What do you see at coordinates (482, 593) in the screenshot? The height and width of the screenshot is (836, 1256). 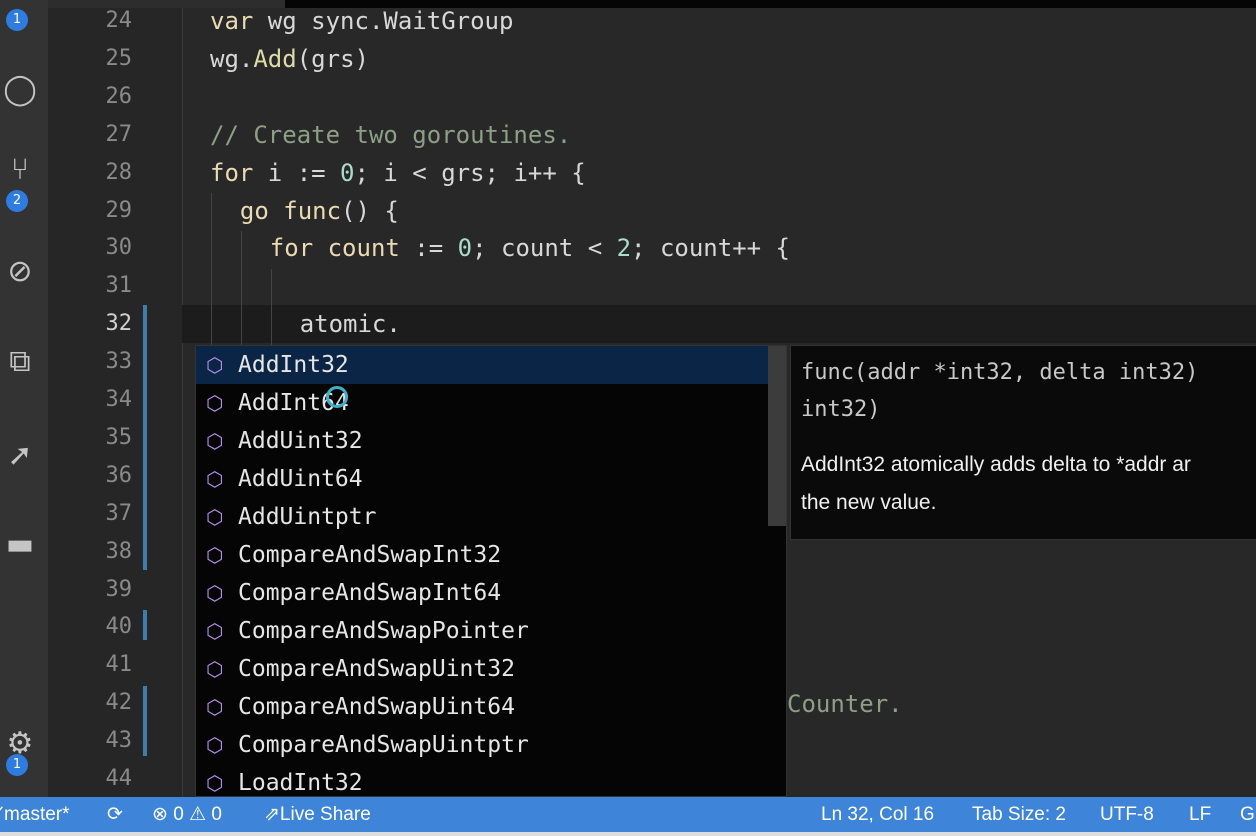 I see `suggestion-item: ⬡ CompareAndSwapInt64` at bounding box center [482, 593].